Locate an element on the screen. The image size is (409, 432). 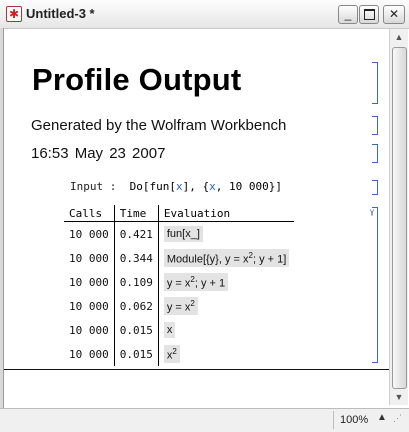
table-header-row: Calls Time Evaluation is located at coordinates (179, 213).